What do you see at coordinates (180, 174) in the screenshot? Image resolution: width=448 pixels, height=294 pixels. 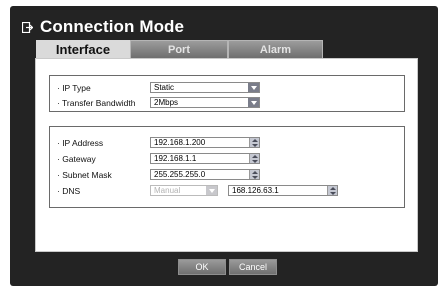 I see `subnet-mask-value: 255.255.255.0` at bounding box center [180, 174].